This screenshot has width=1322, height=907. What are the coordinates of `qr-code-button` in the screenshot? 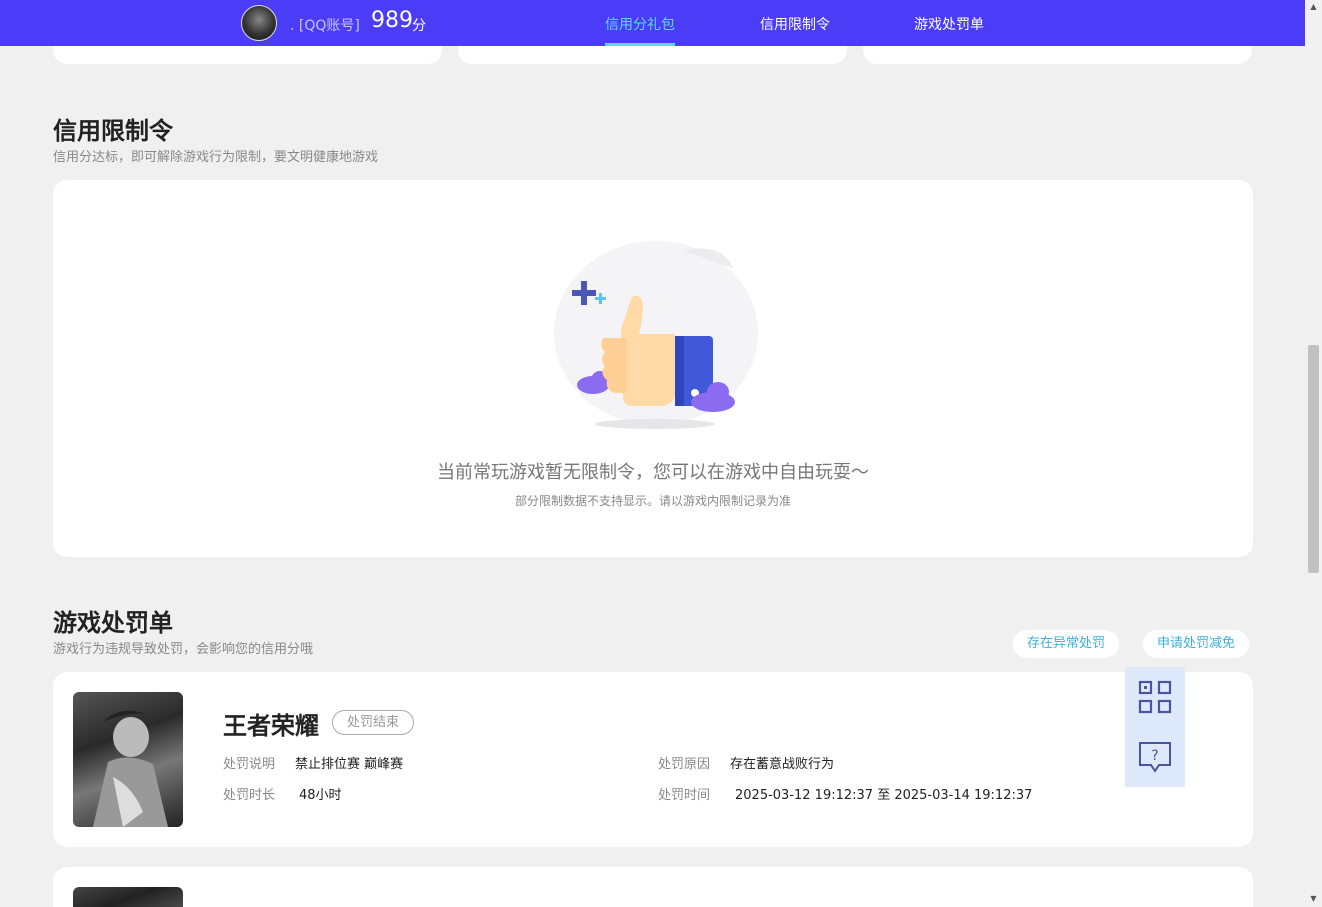 It's located at (1155, 697).